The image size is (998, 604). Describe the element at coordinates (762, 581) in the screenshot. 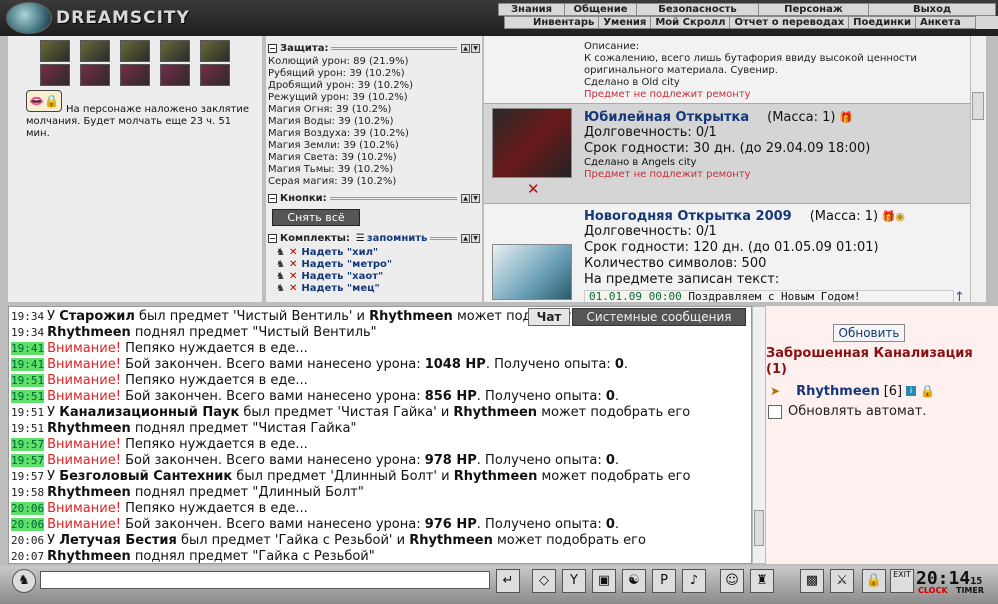

I see `helmet-icon: ♜` at that location.